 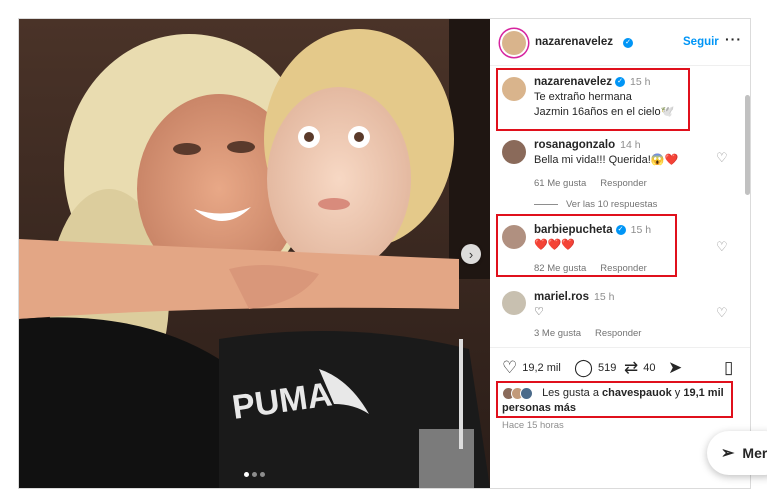 What do you see at coordinates (737, 453) in the screenshot?
I see `messages-button: ➢ Mer` at bounding box center [737, 453].